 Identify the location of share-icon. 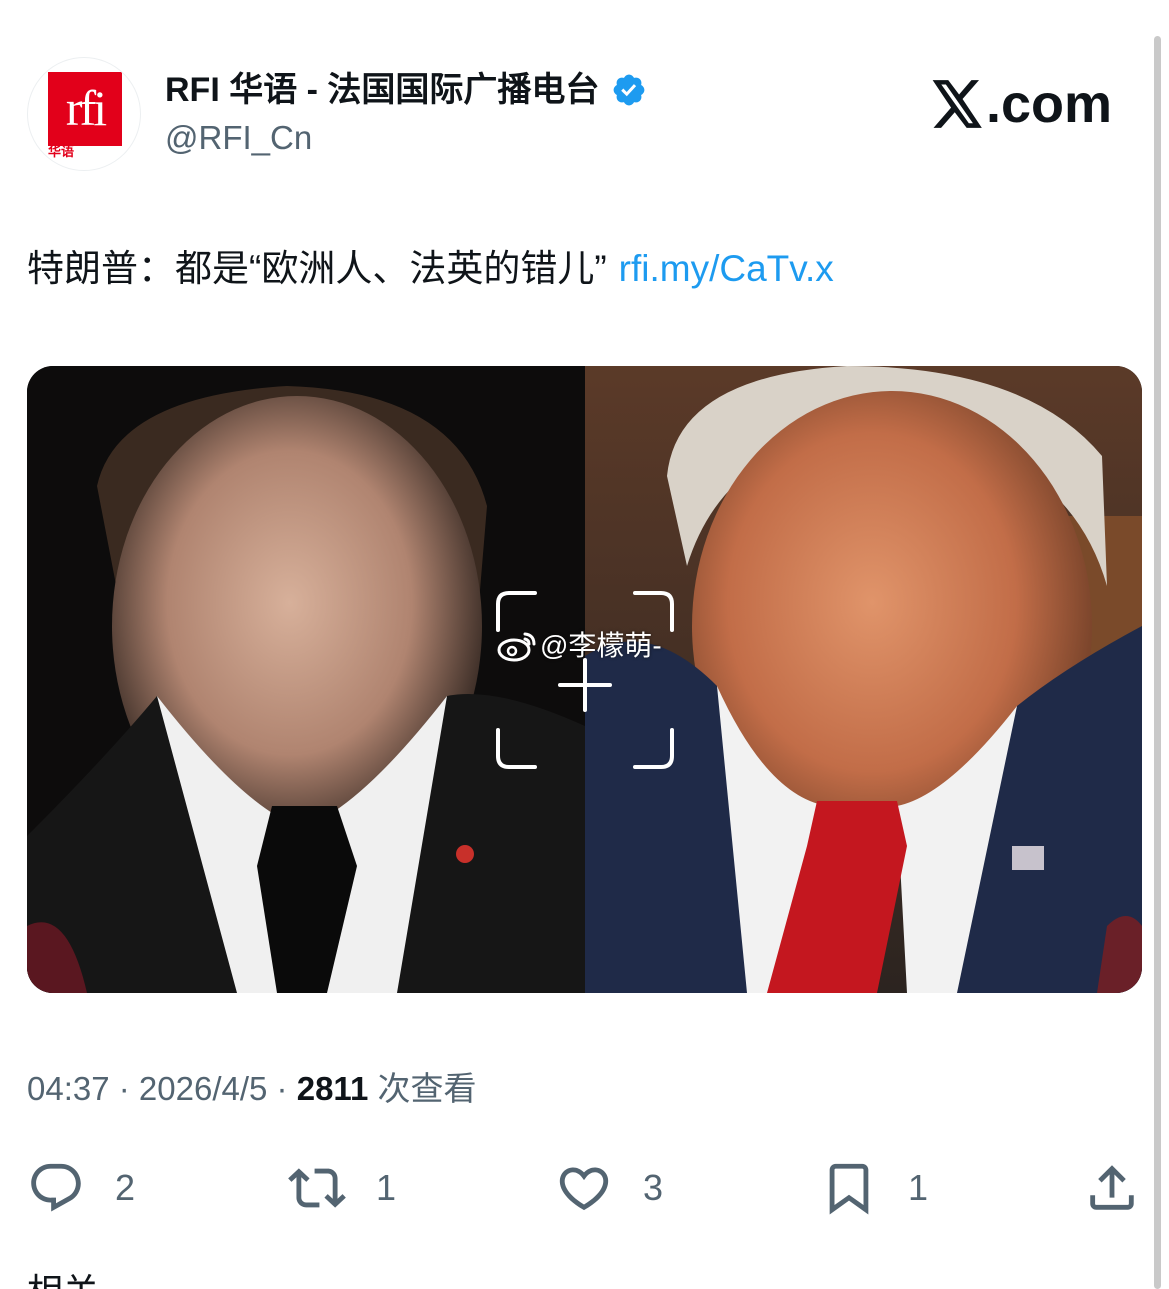
(1112, 1187).